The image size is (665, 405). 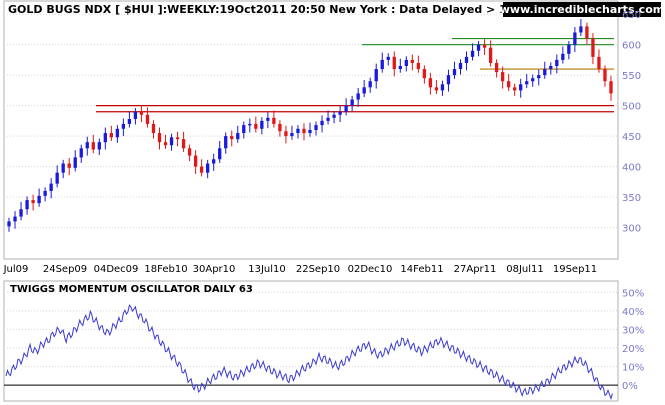 What do you see at coordinates (633, 340) in the screenshot?
I see `oscillator-y-axis: 0% 10% 20% 30% 40% 50%` at bounding box center [633, 340].